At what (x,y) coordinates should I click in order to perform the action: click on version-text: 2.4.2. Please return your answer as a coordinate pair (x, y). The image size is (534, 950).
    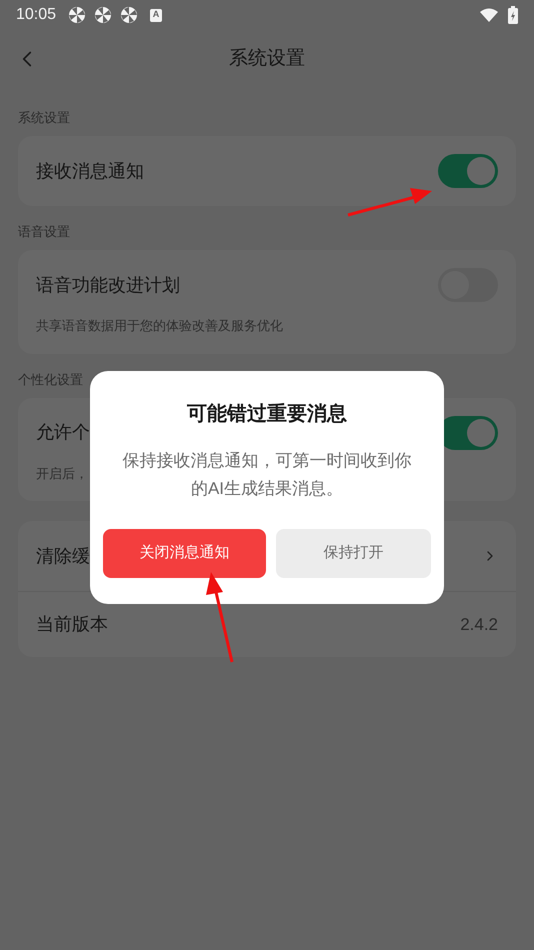
    Looking at the image, I should click on (479, 625).